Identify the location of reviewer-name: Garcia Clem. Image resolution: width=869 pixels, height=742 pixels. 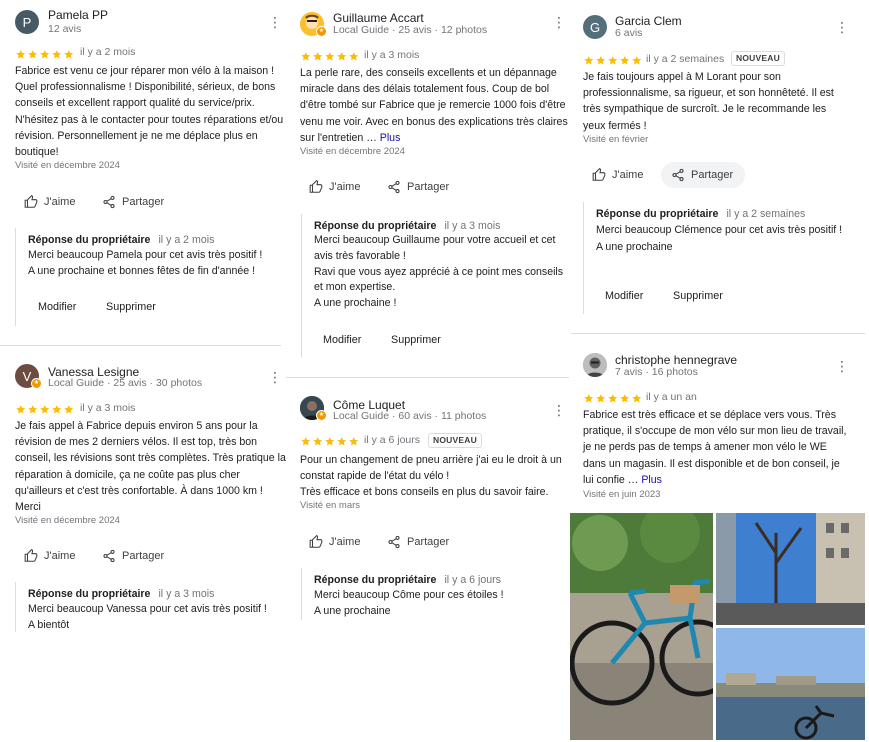
(648, 21).